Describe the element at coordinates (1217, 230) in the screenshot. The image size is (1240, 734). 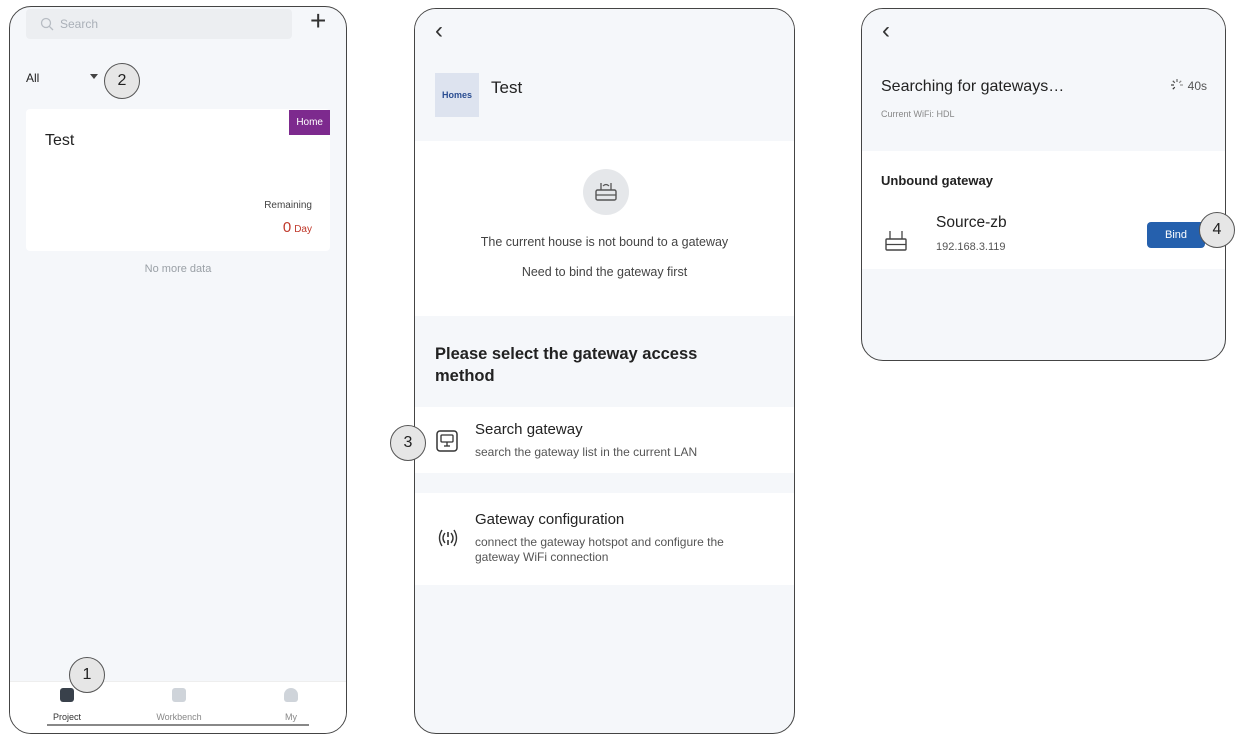
I see `callout-4: 4` at that location.